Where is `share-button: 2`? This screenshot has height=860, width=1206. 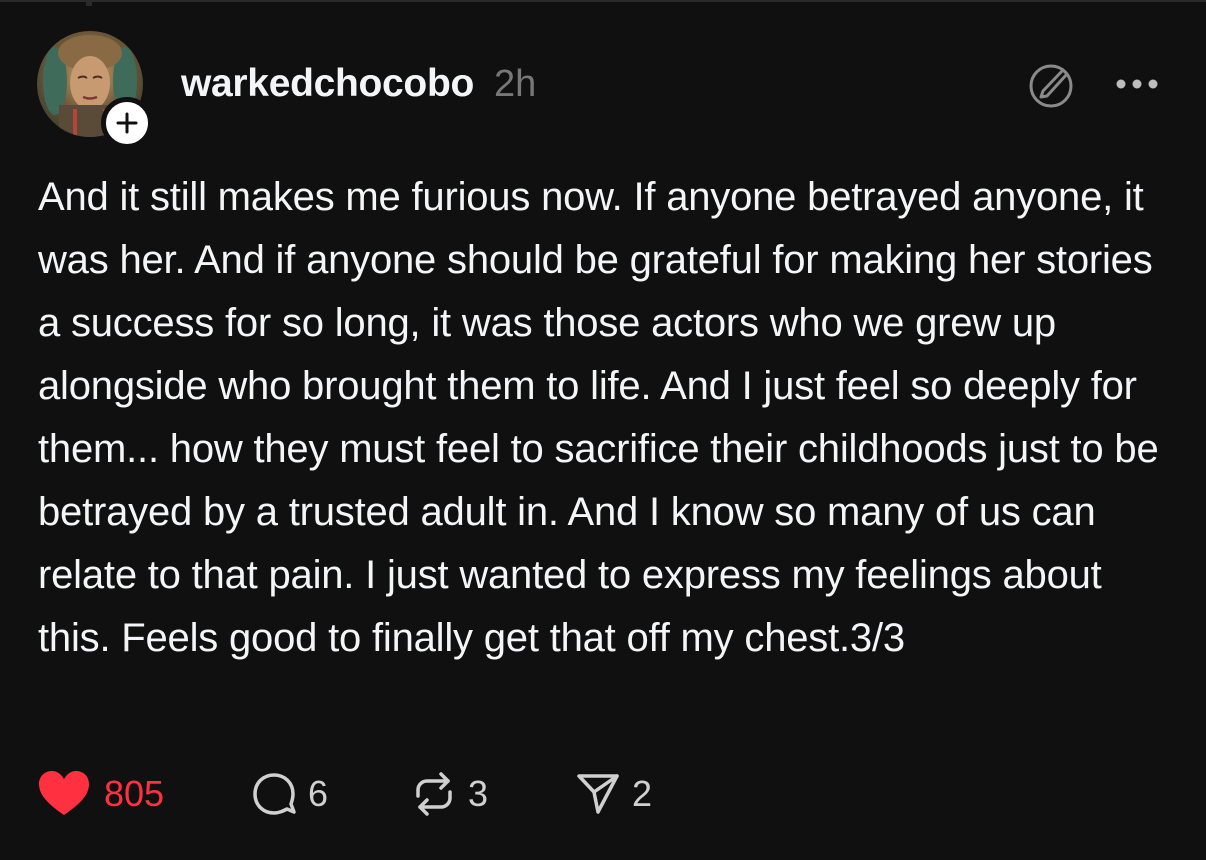
share-button: 2 is located at coordinates (613, 794).